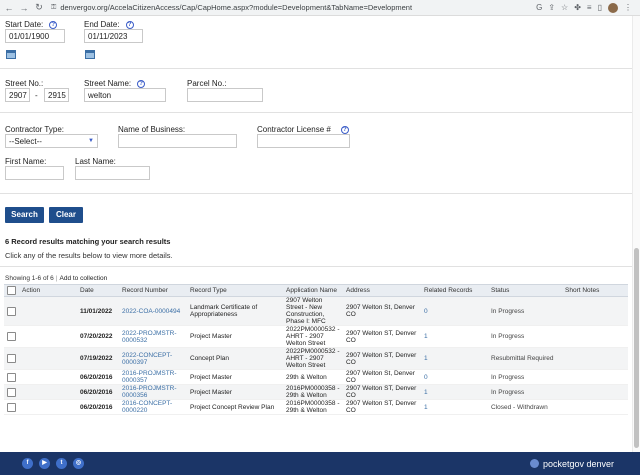  Describe the element at coordinates (34, 173) in the screenshot. I see `first-name-input` at that location.